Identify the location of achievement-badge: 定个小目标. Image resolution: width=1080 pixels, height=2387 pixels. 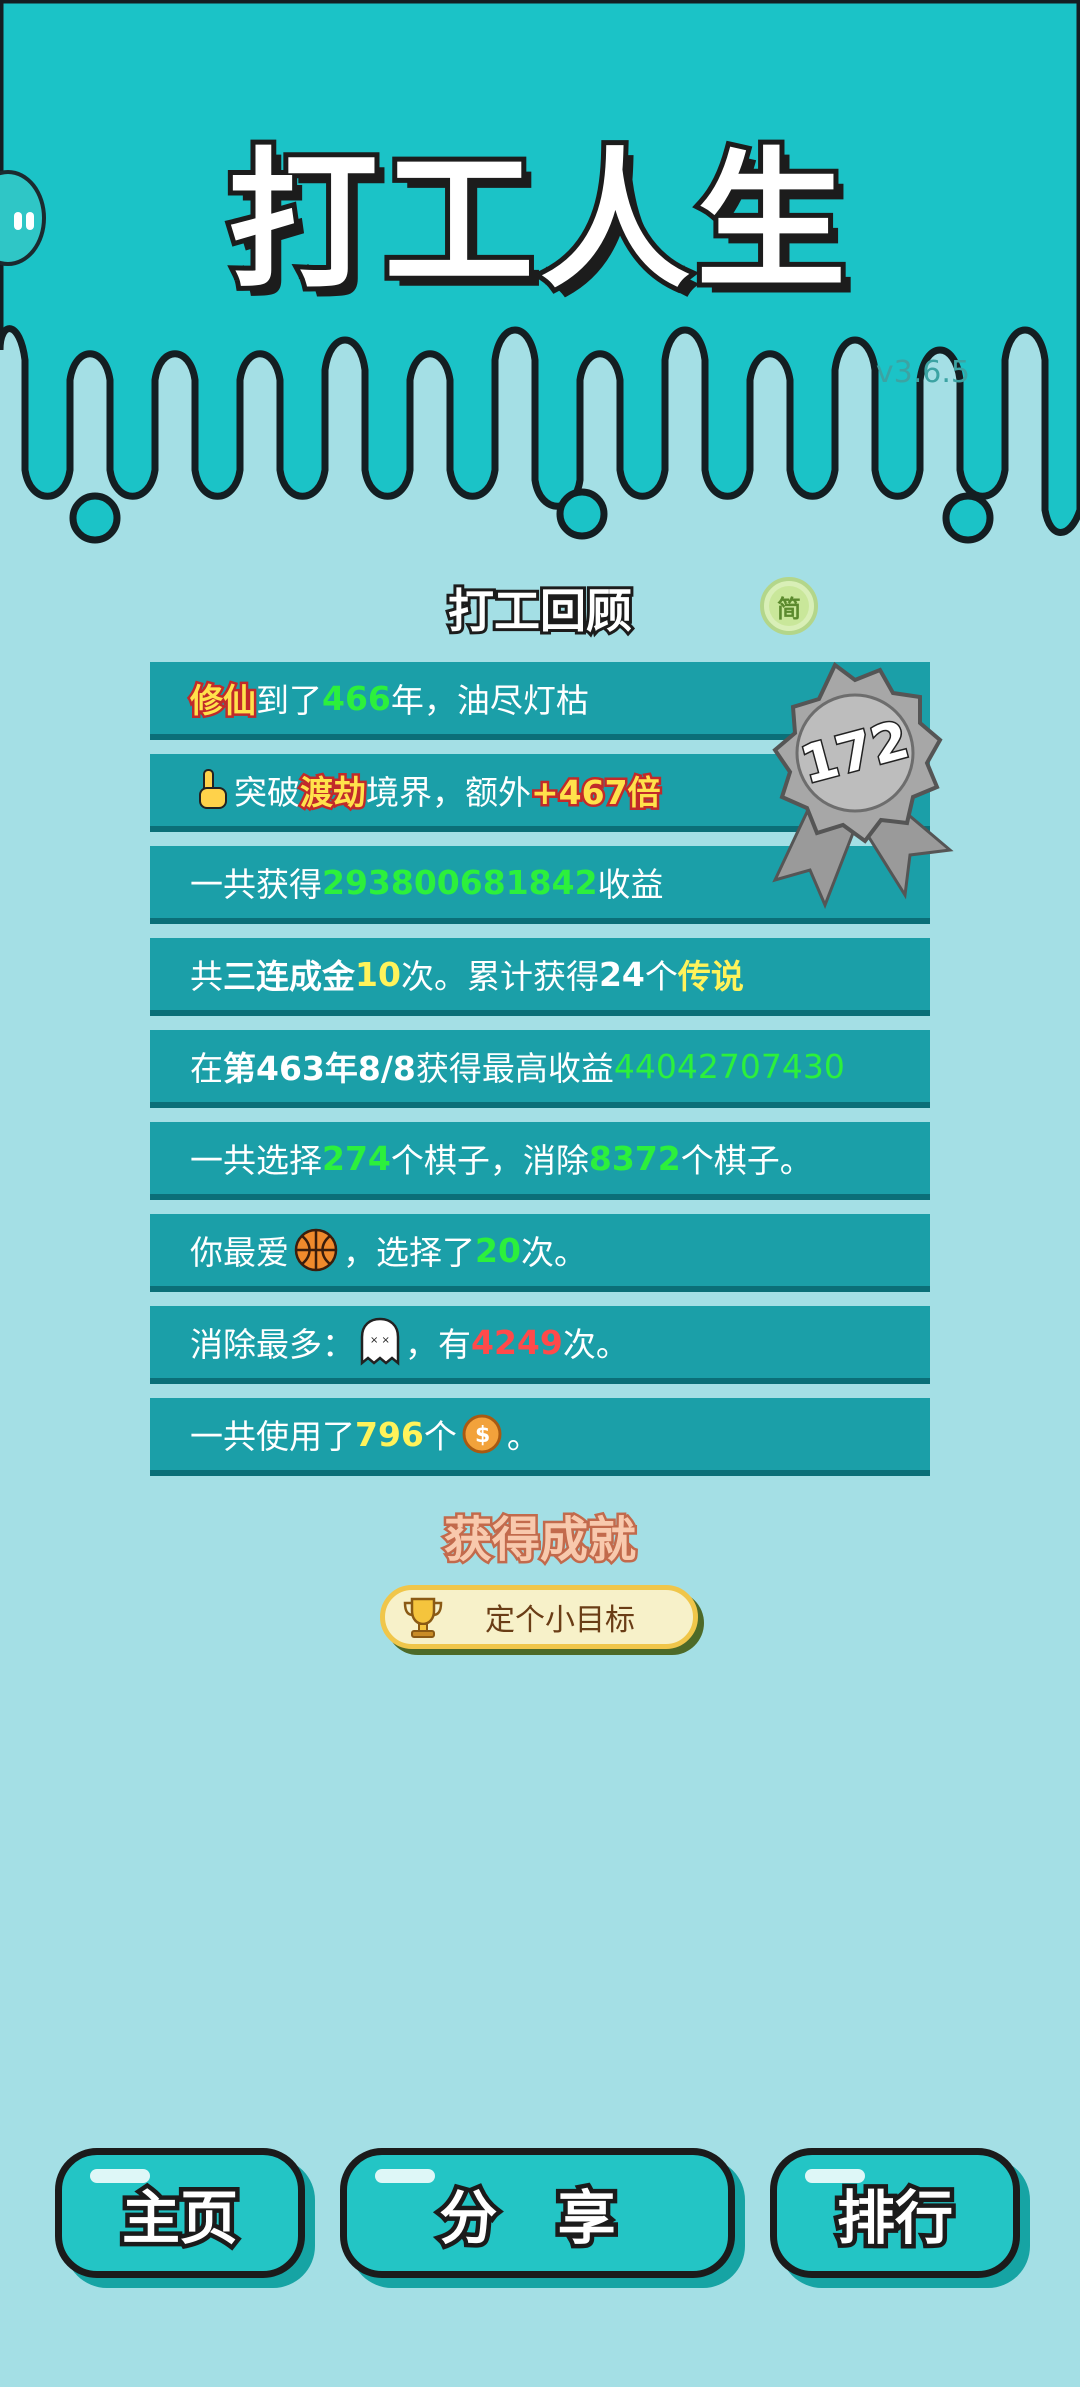
(539, 1617).